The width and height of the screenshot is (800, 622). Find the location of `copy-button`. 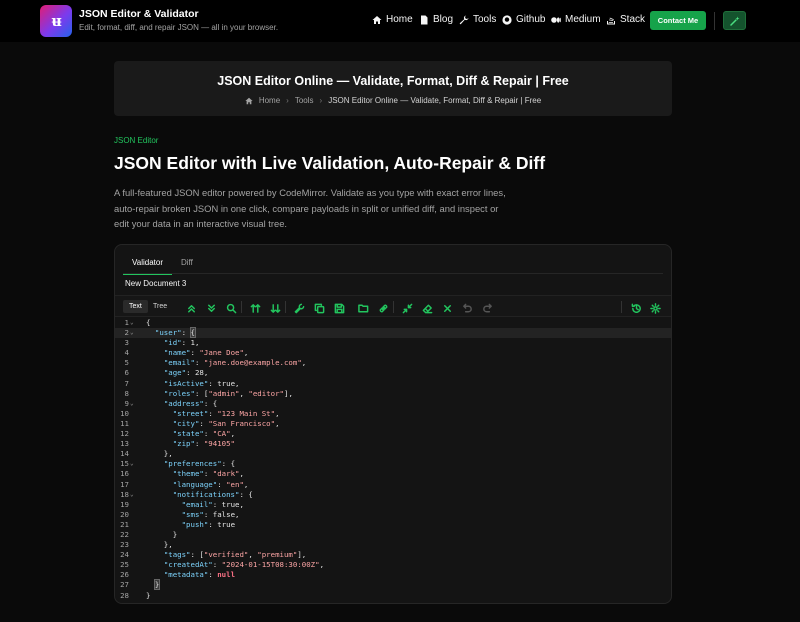

copy-button is located at coordinates (319, 307).